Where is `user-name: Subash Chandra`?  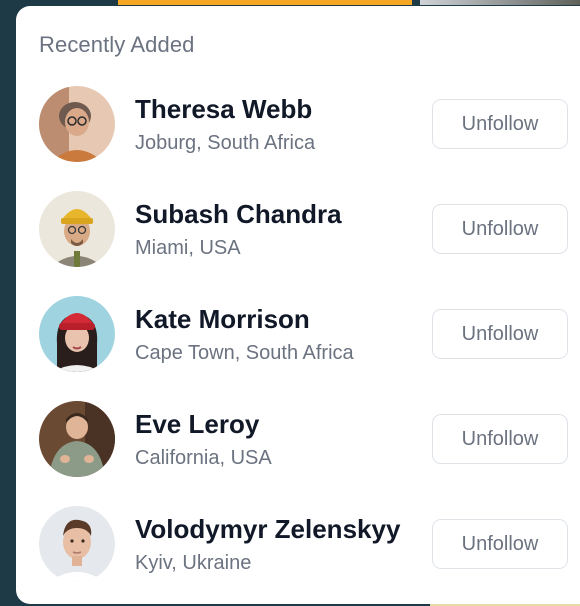 user-name: Subash Chandra is located at coordinates (238, 214).